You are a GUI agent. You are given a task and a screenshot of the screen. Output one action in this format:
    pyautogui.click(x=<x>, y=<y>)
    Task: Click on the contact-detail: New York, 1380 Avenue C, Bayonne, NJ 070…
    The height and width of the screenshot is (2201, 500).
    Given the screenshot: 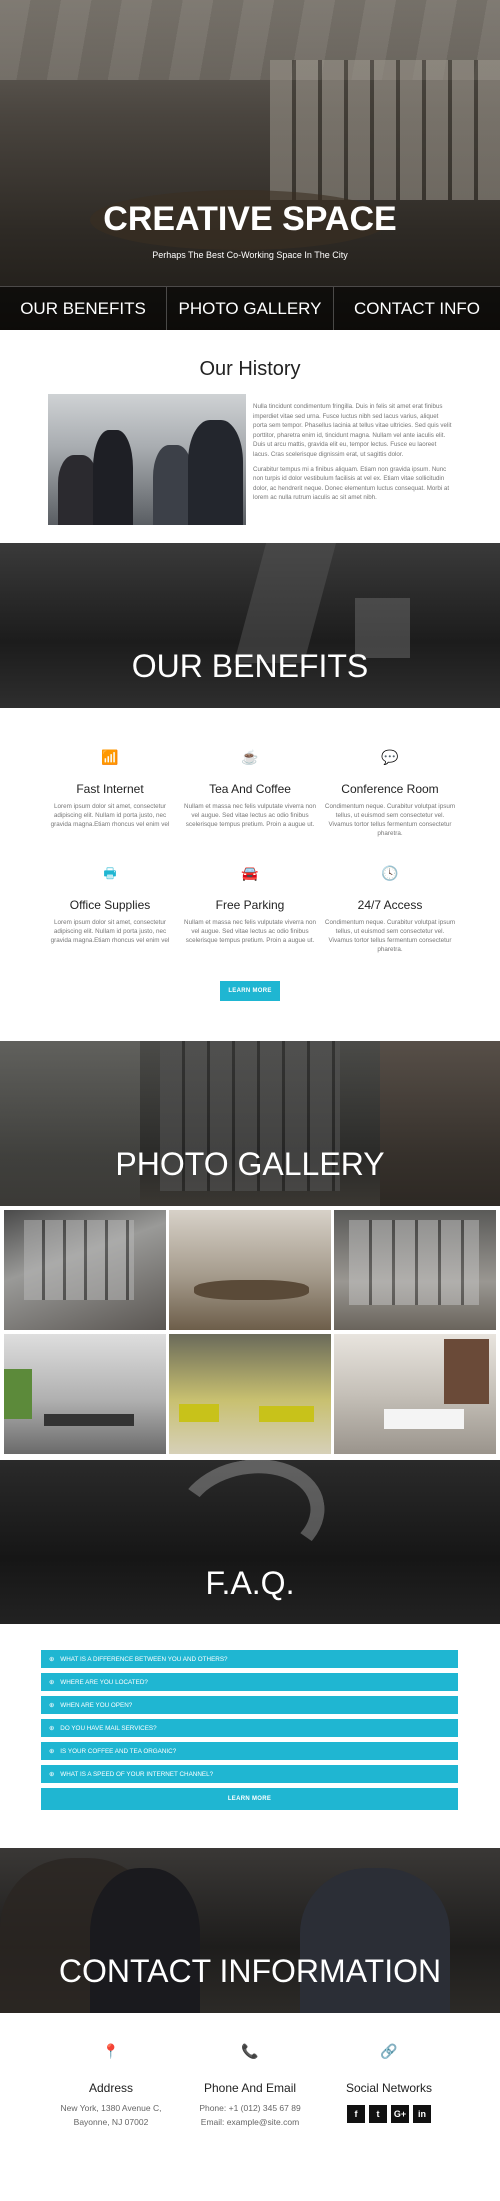 What is the action you would take?
    pyautogui.click(x=111, y=2115)
    